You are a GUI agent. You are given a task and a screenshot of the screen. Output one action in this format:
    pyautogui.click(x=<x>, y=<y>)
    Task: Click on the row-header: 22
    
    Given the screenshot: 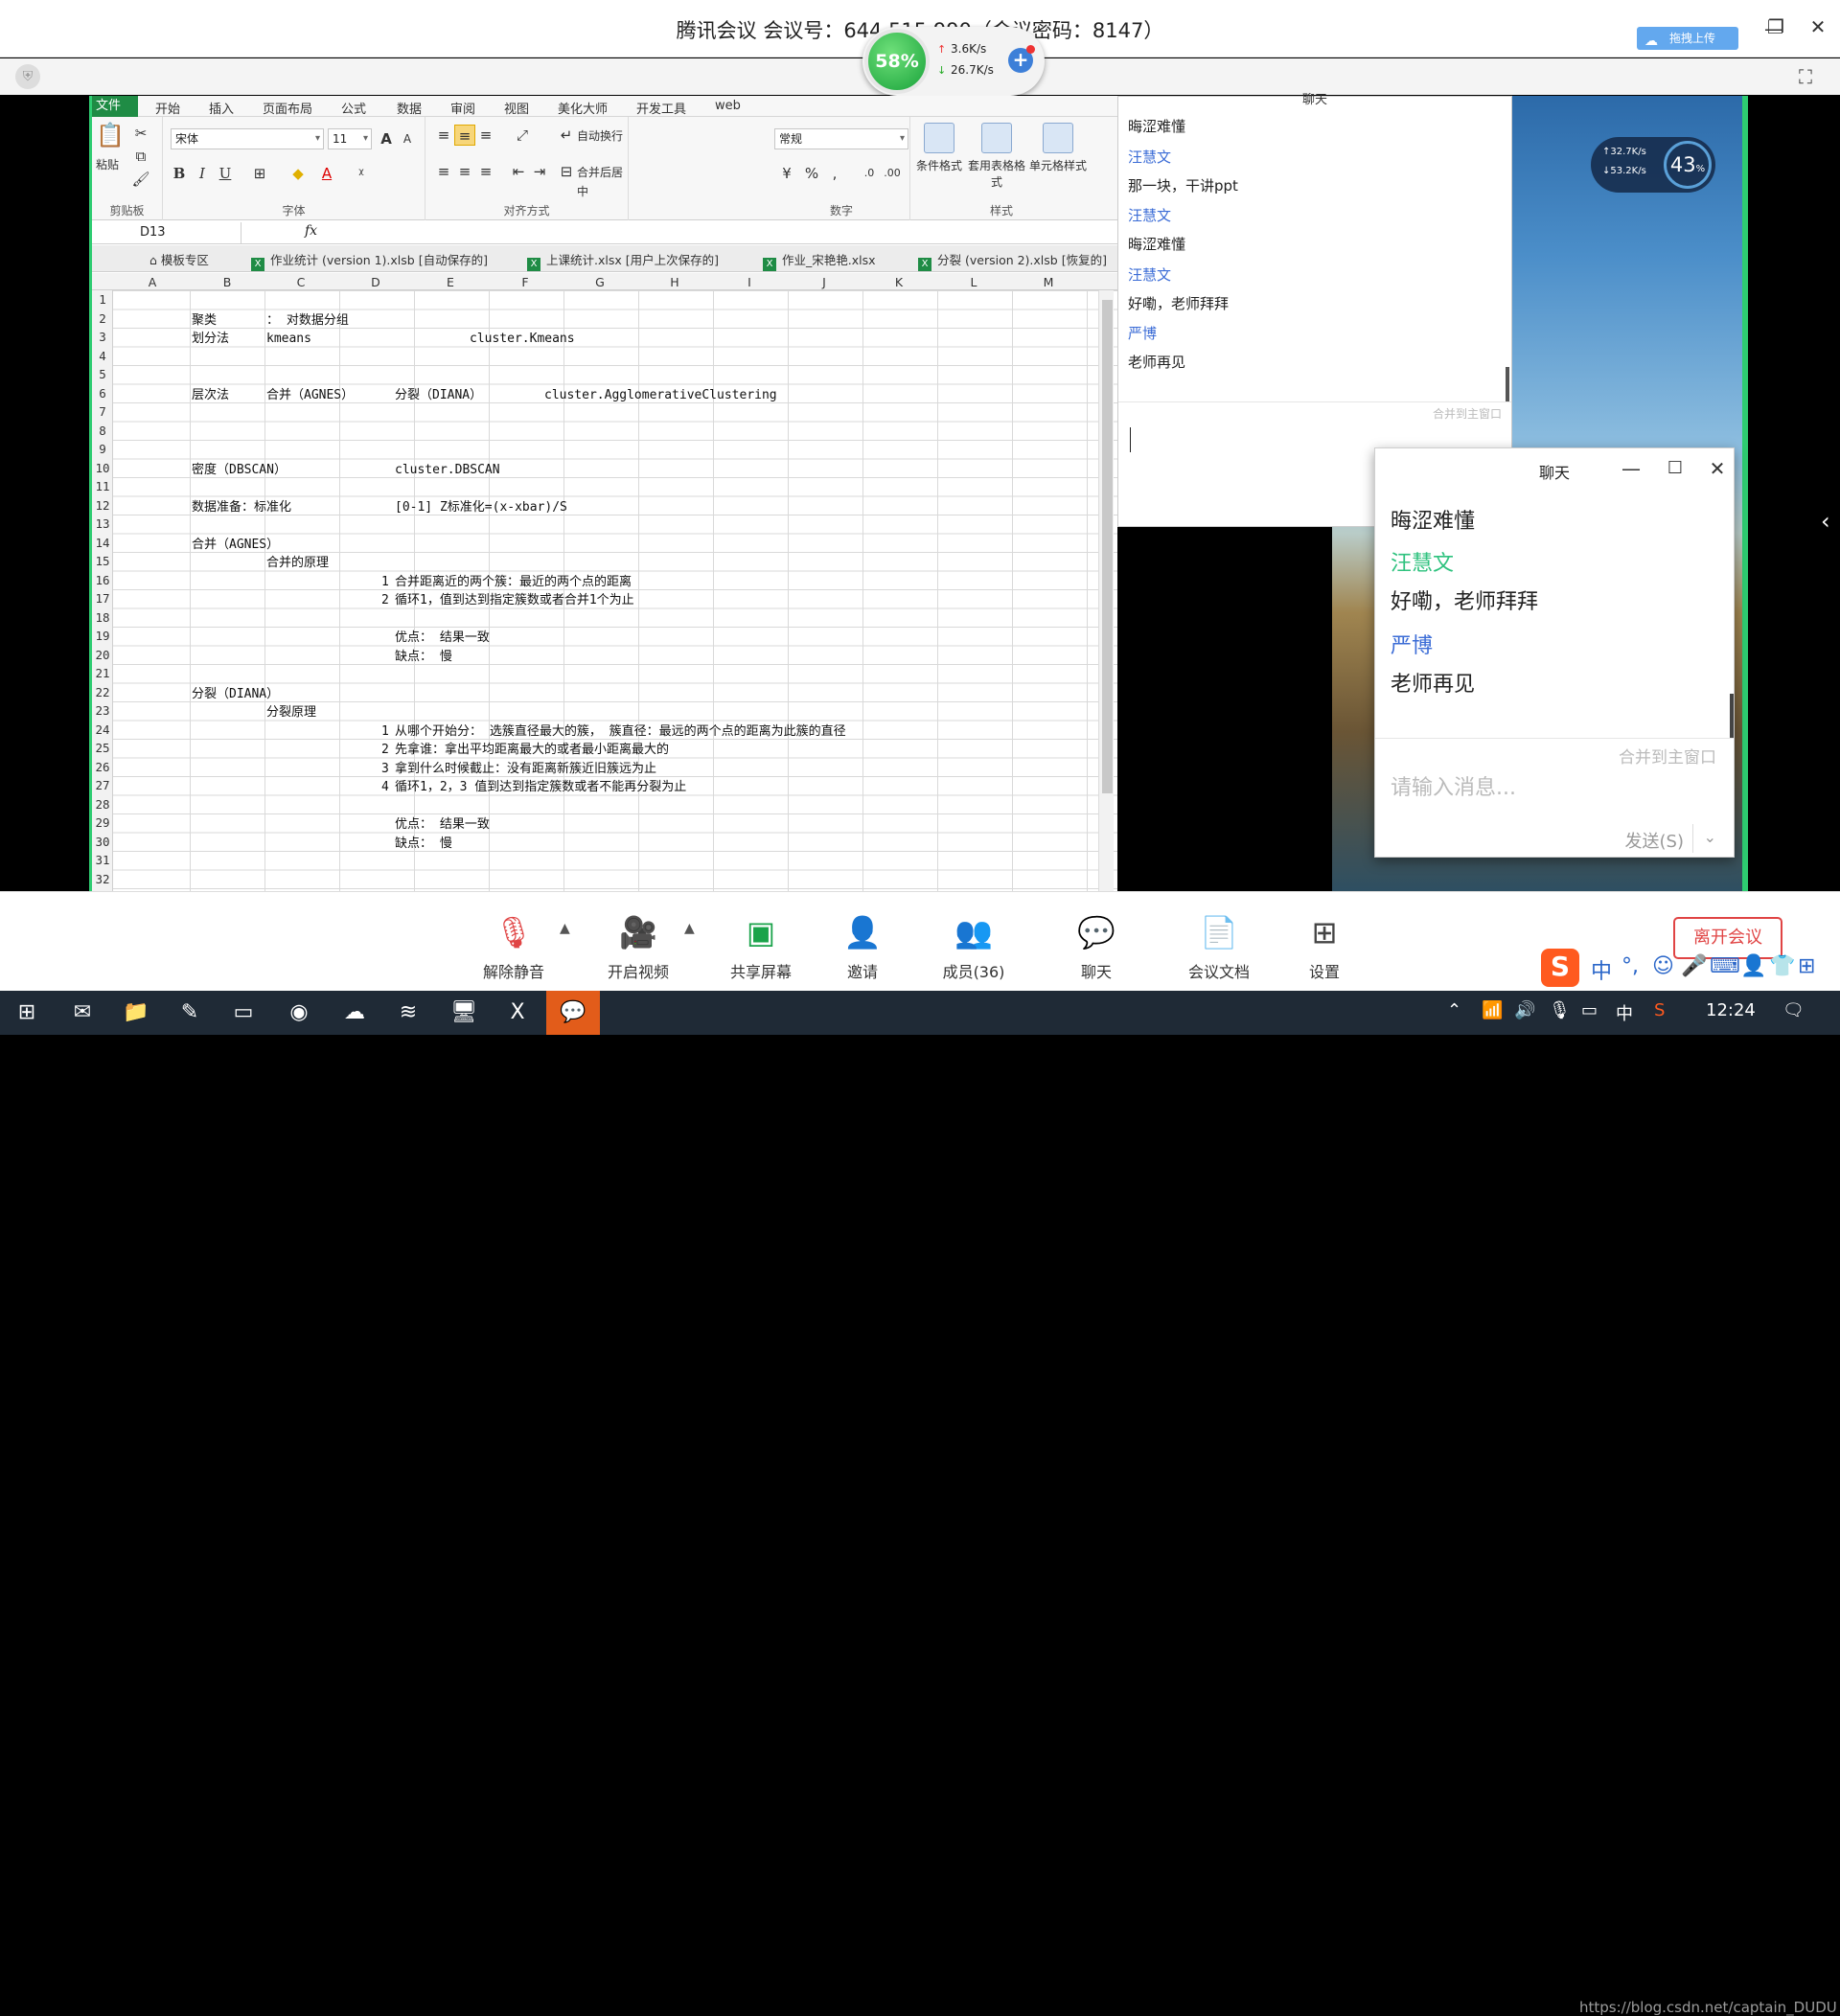 What is the action you would take?
    pyautogui.click(x=102, y=692)
    